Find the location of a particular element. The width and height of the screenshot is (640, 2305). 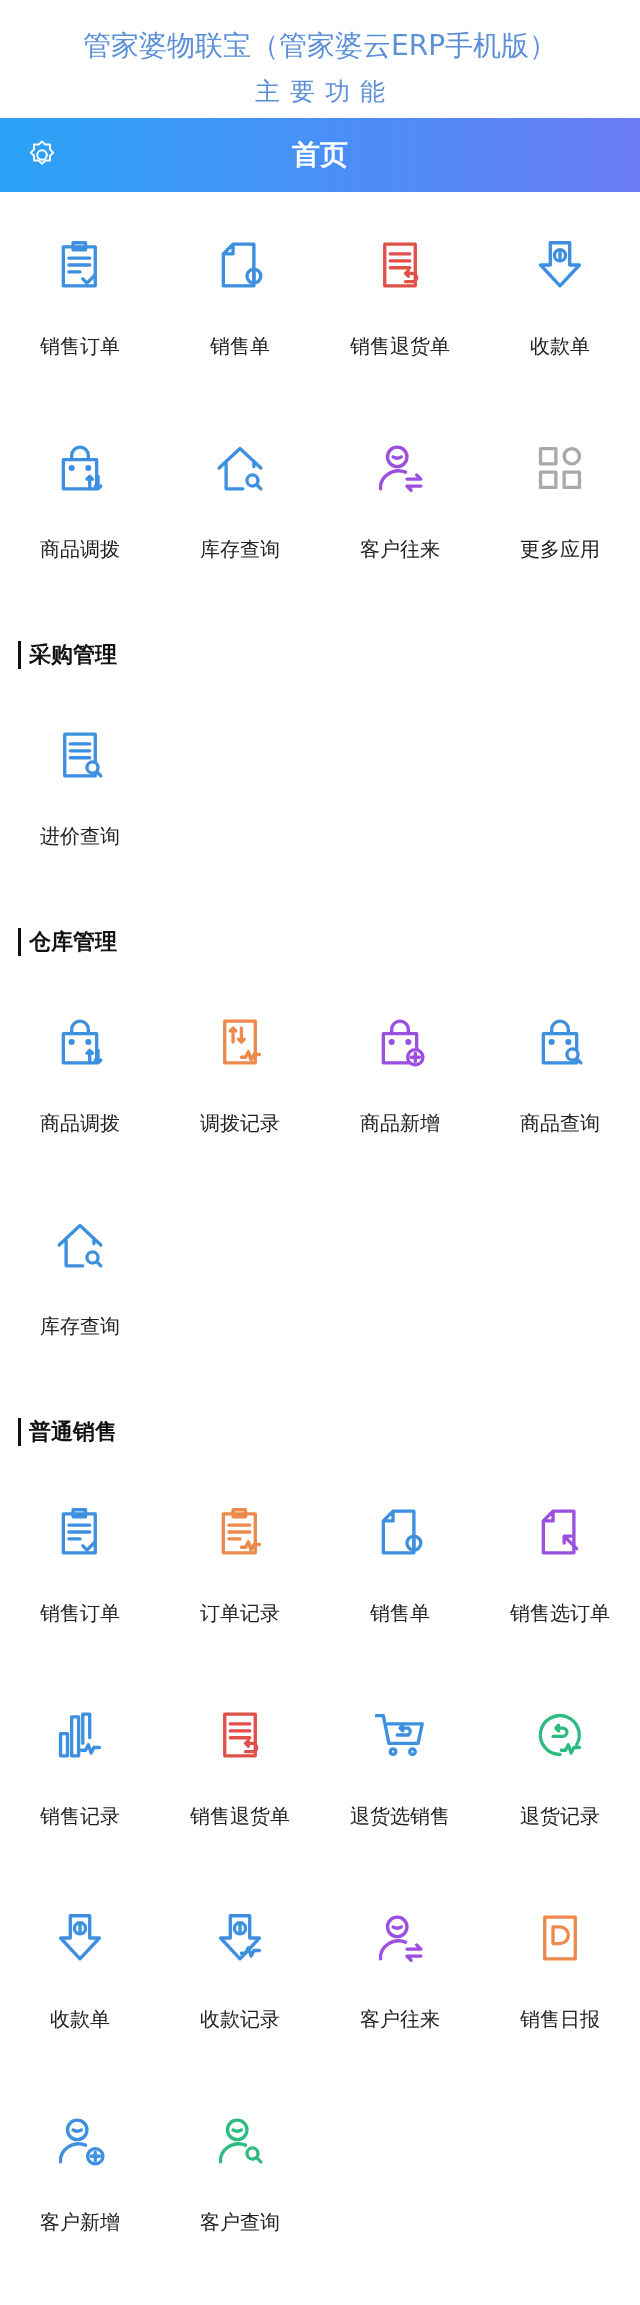

menu-tile: 销售日报 is located at coordinates (560, 1969).